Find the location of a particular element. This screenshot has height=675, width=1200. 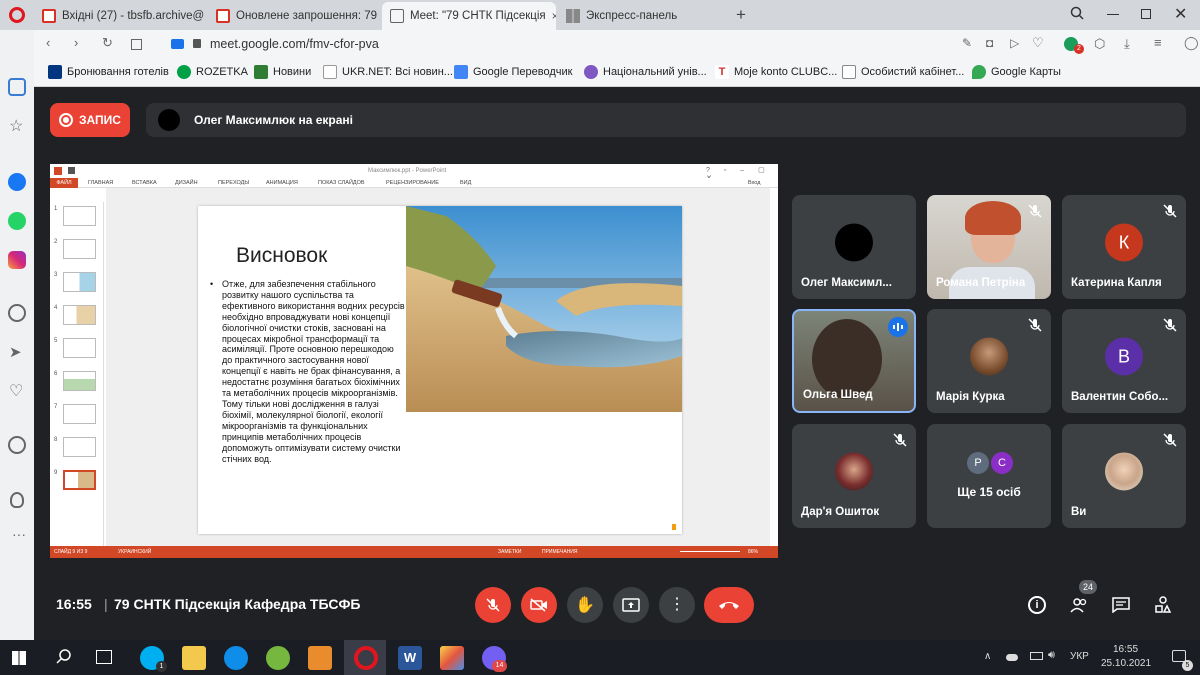

minimize-button is located at coordinates (1113, 14).